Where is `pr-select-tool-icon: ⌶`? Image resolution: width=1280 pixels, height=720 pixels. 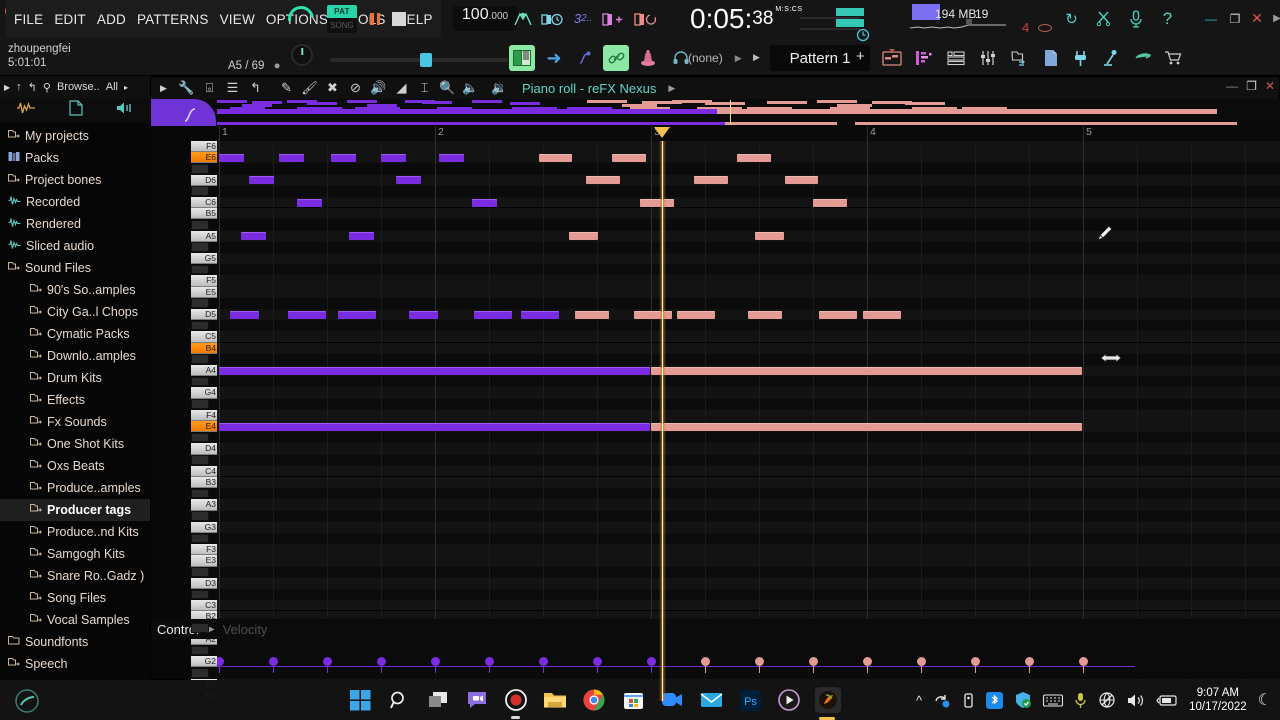
pr-select-tool-icon: ⌶ is located at coordinates (424, 88).